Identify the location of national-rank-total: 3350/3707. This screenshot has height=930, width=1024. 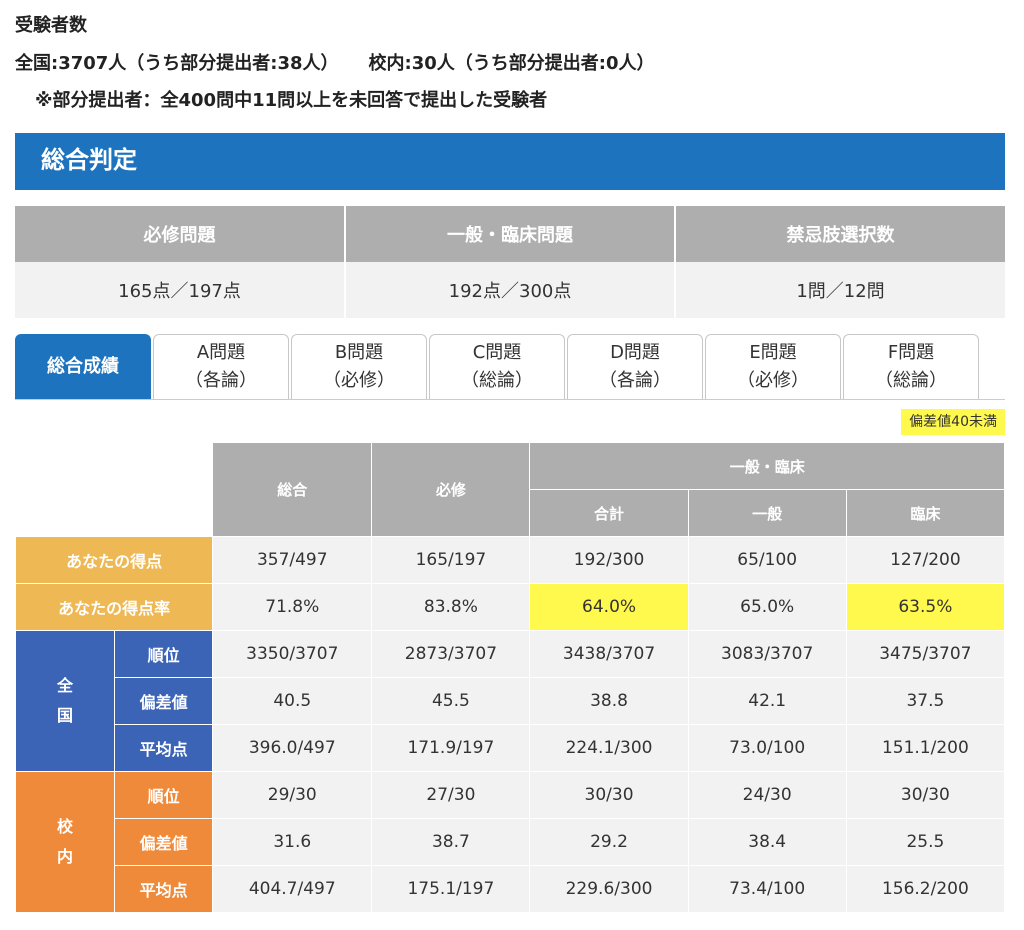
(292, 654).